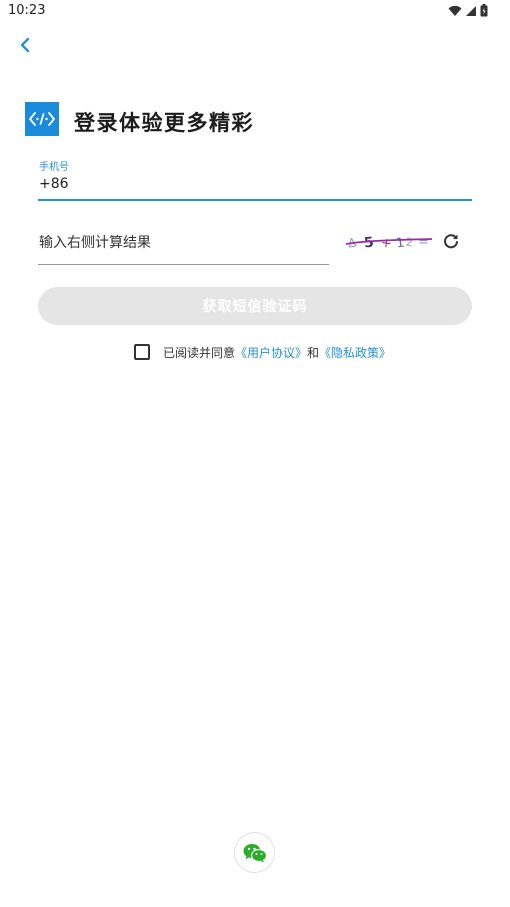 The image size is (510, 907). I want to click on chevron-left-icon, so click(25, 45).